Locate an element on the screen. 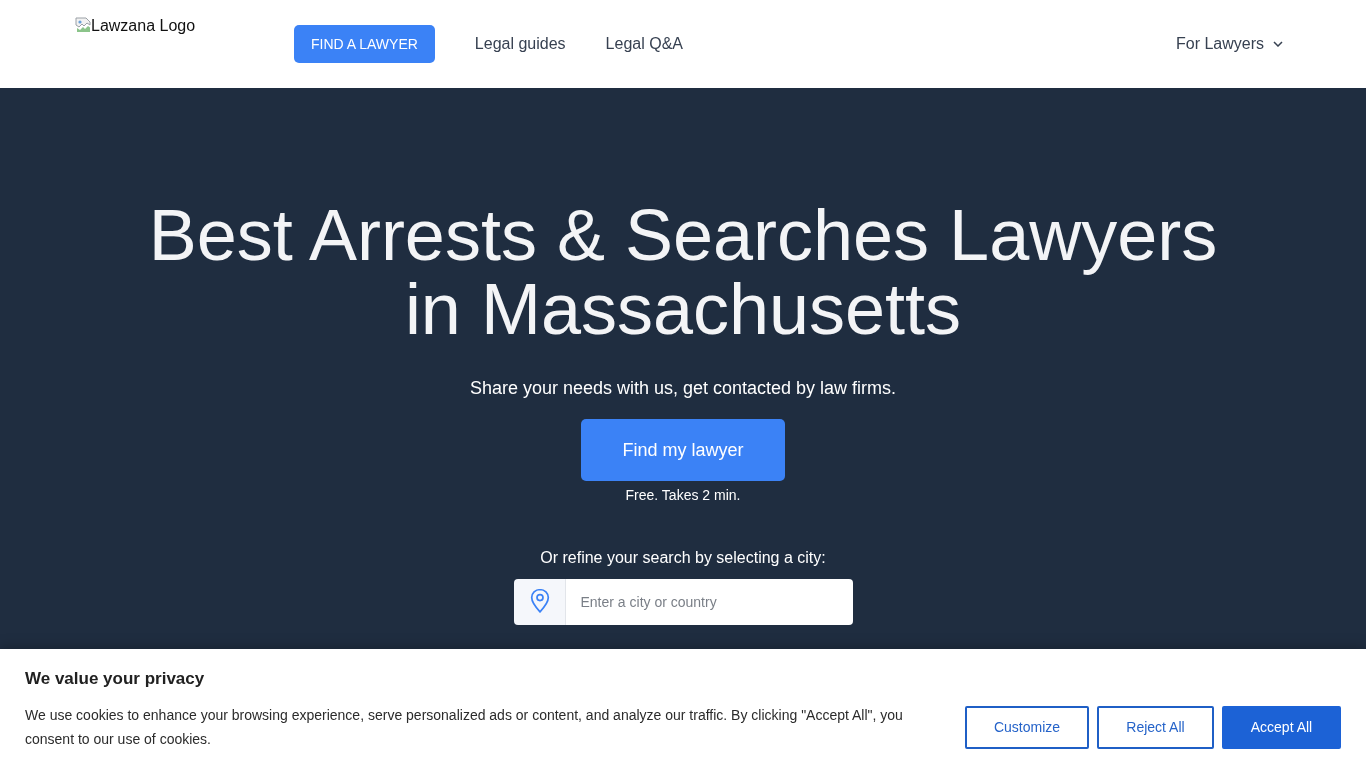  nav-link: Legal guides is located at coordinates (520, 44).